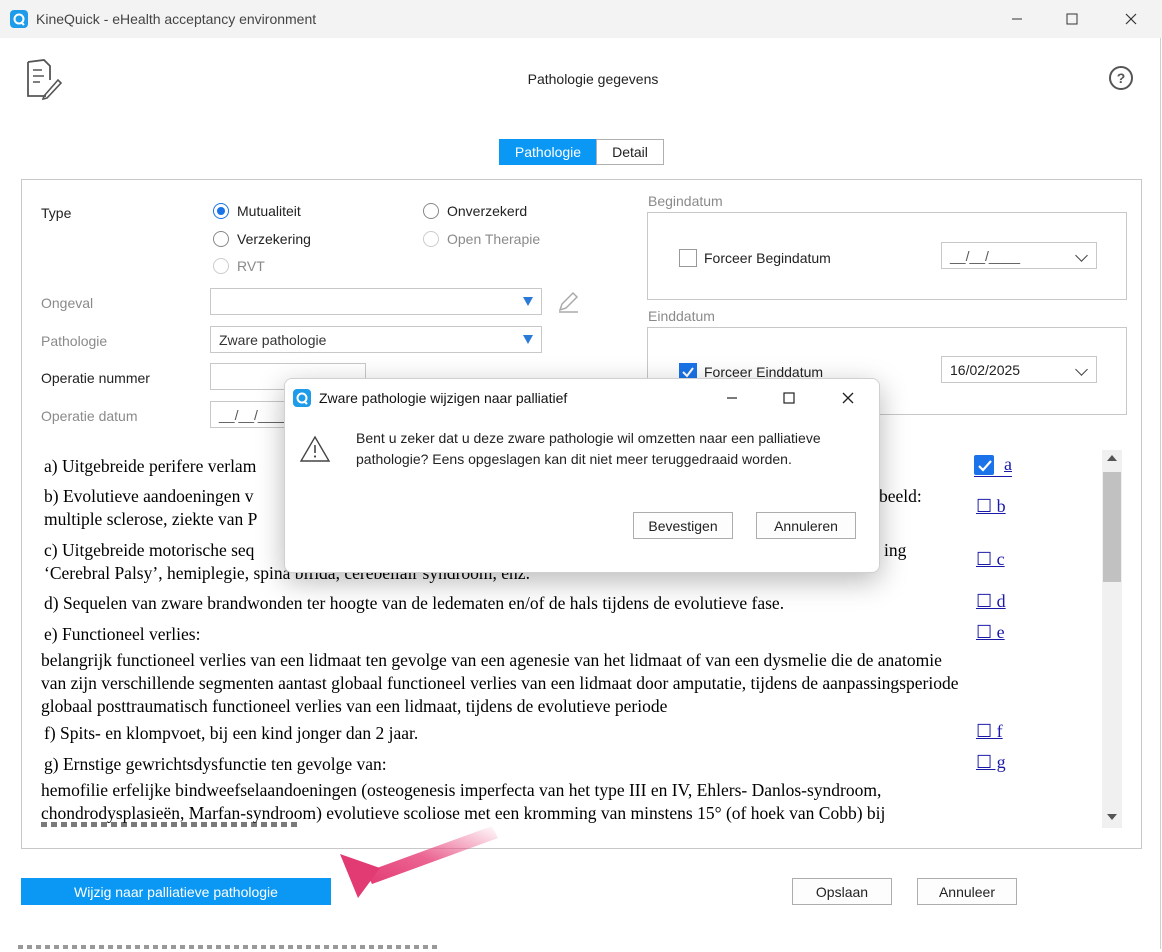  I want to click on radio-onverzekerd-circle, so click(431, 211).